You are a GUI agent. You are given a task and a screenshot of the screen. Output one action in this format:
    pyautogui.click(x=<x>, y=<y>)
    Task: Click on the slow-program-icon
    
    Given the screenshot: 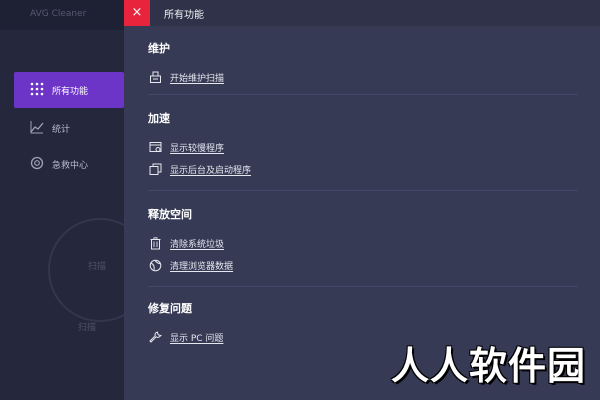 What is the action you would take?
    pyautogui.click(x=155, y=147)
    